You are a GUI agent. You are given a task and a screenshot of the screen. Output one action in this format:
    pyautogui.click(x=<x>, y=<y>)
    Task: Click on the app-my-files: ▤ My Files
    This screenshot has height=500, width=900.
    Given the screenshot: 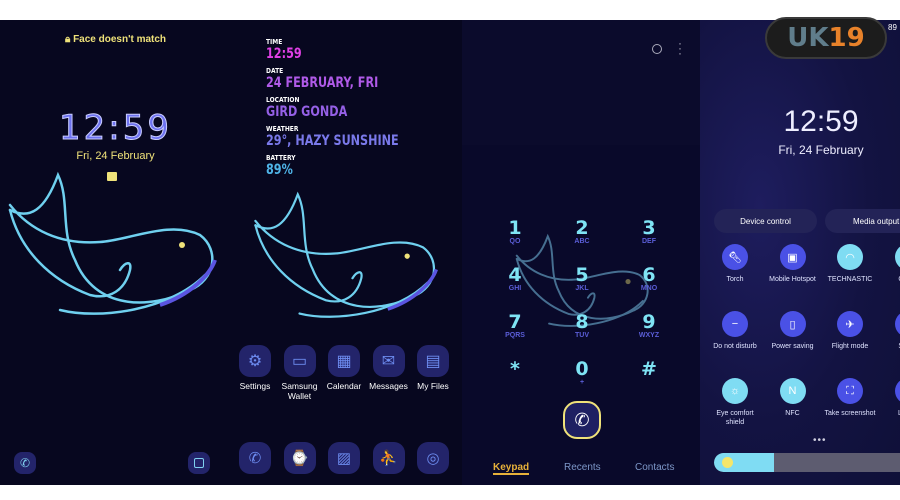 What is the action you would take?
    pyautogui.click(x=433, y=368)
    